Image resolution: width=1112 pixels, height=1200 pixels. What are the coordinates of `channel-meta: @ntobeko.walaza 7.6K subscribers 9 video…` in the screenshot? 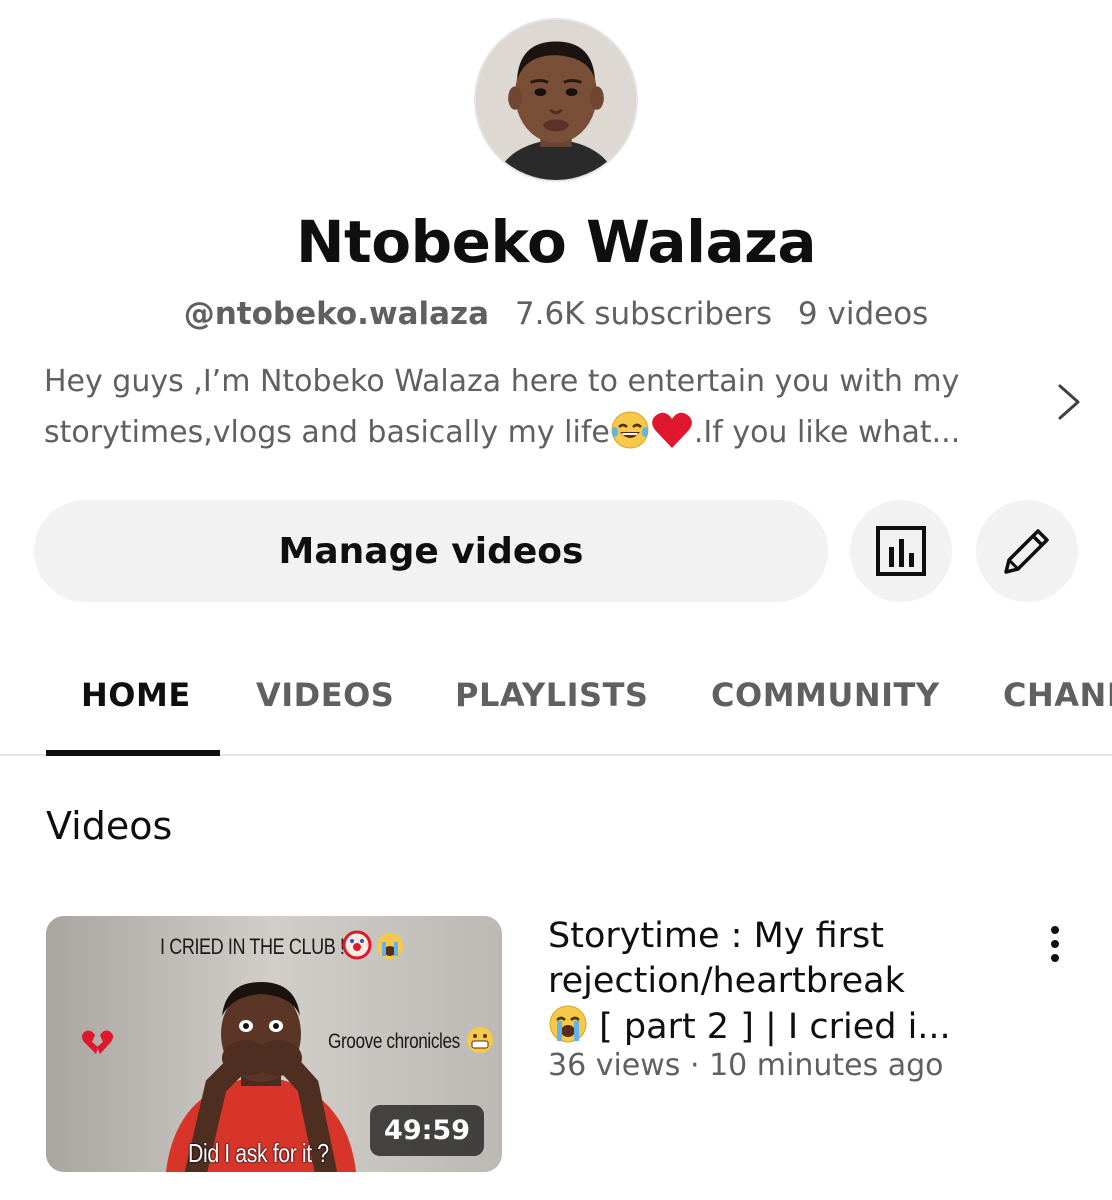 It's located at (556, 314).